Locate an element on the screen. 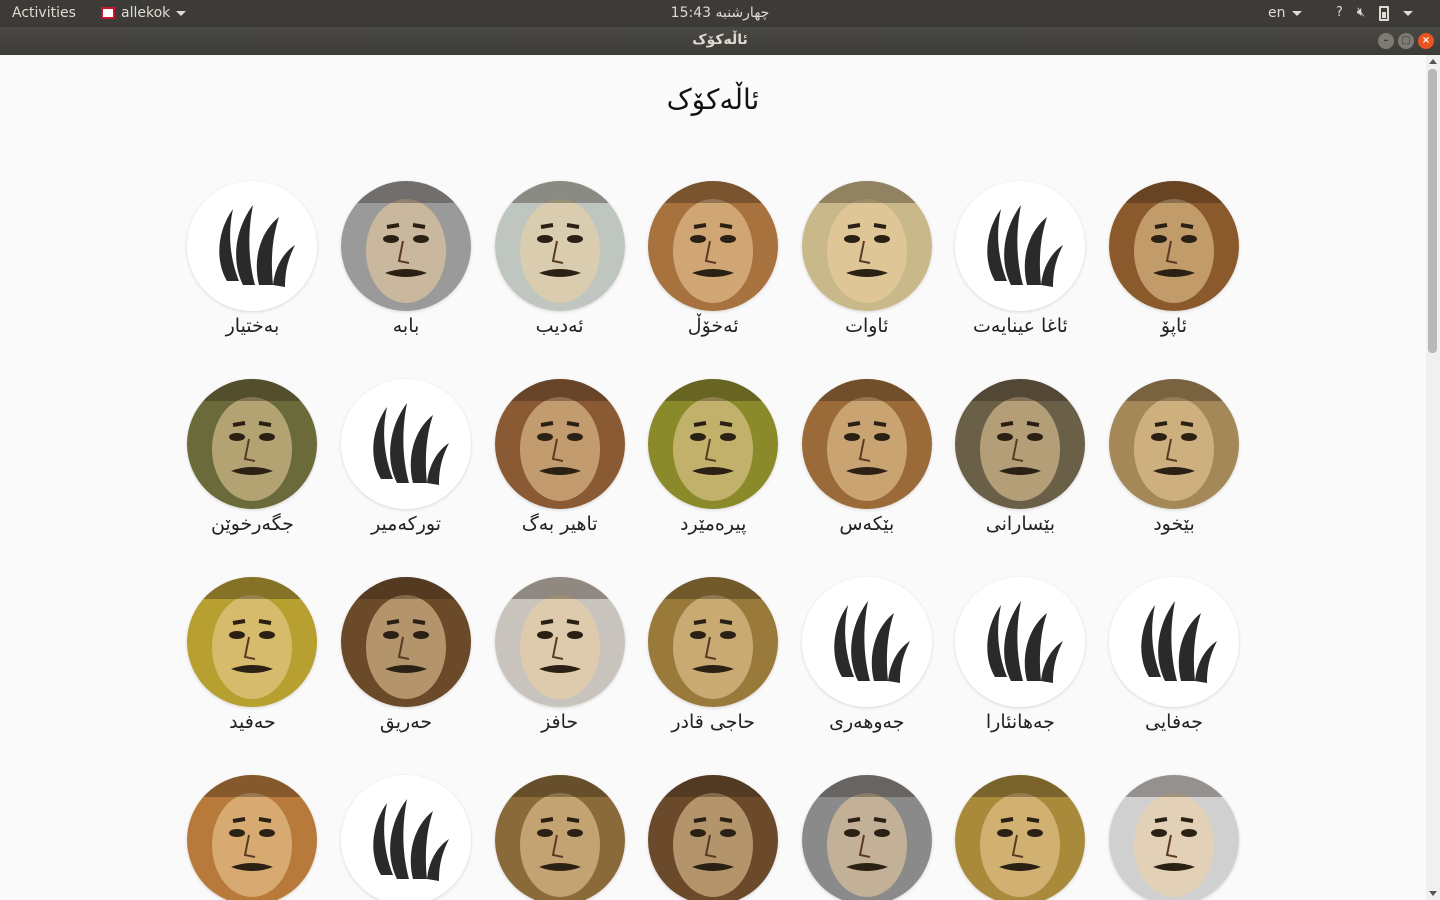 The image size is (1440, 900). system-indicators: ? 🔇︎ is located at coordinates (1375, 13).